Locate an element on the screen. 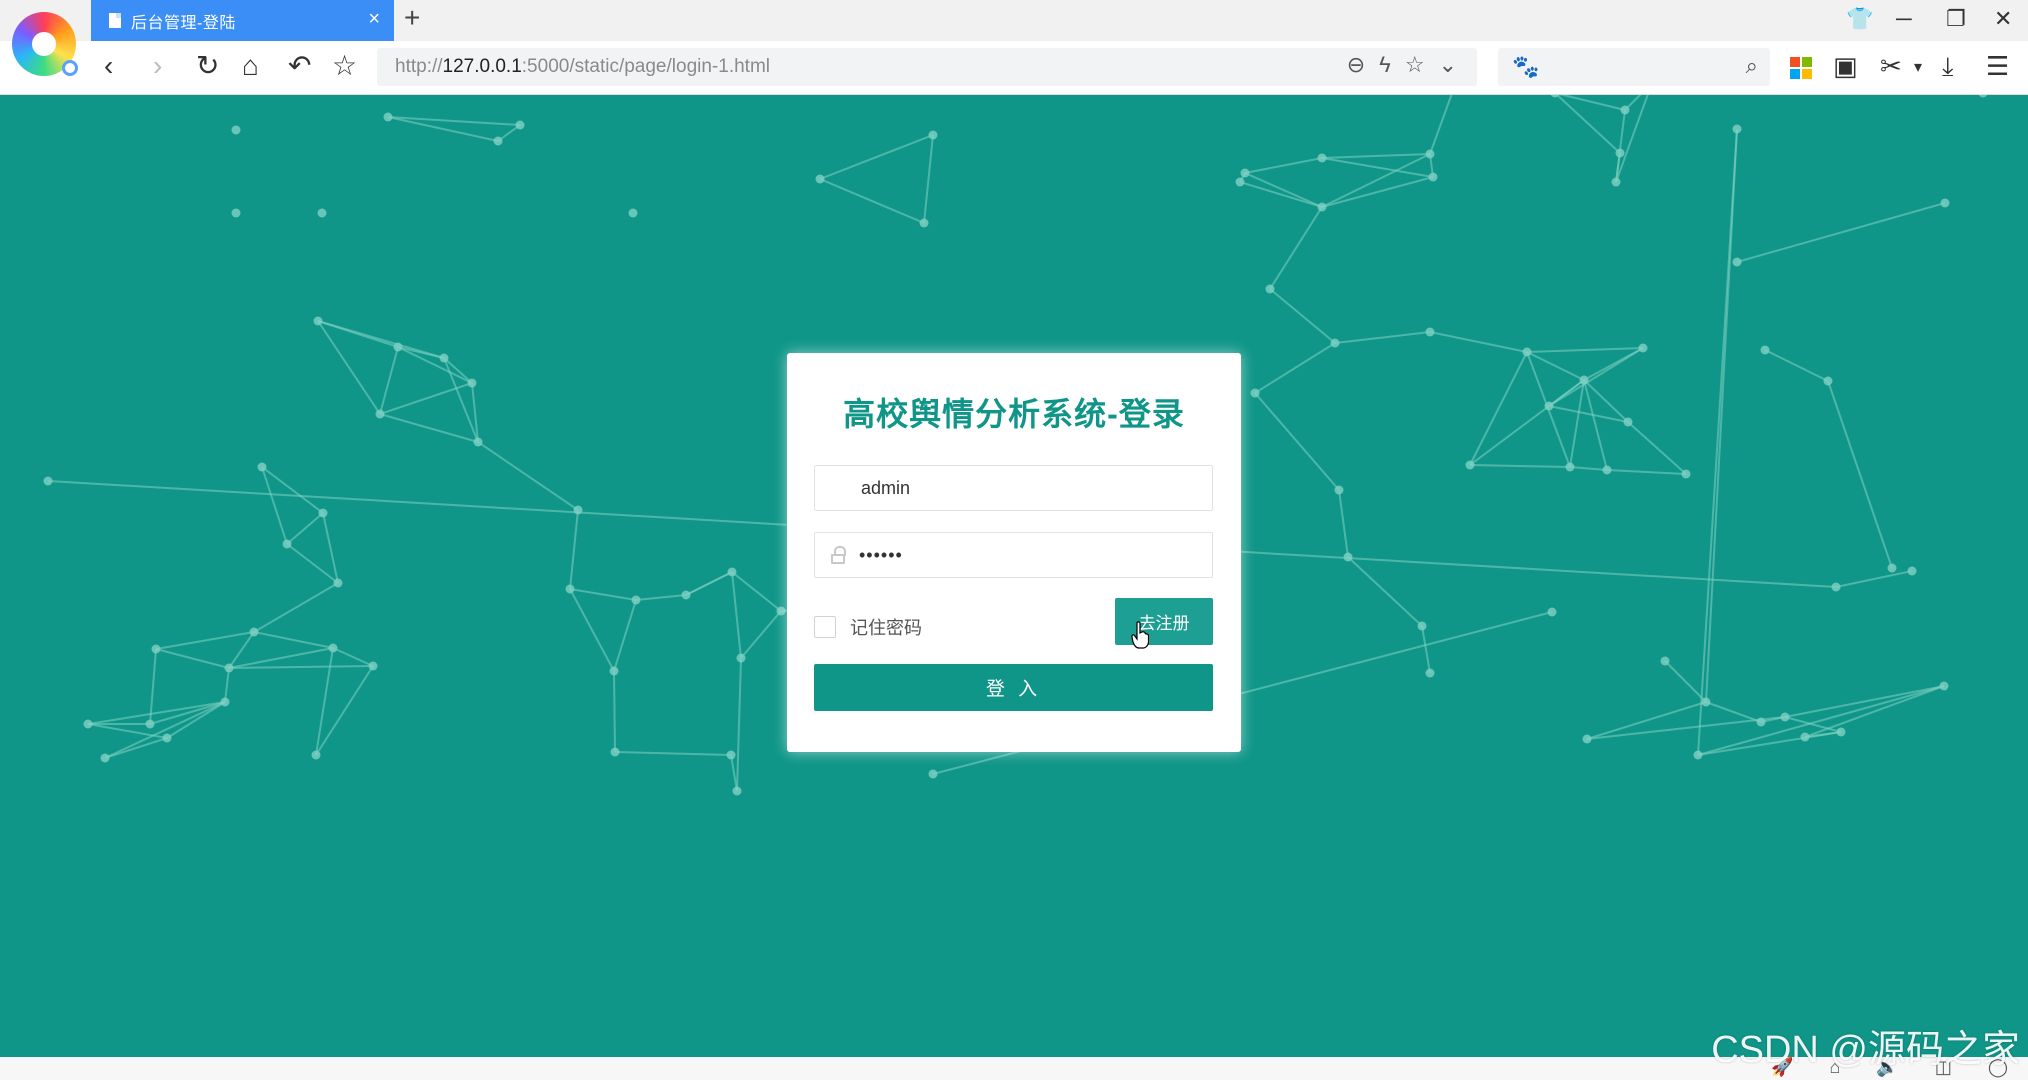 This screenshot has height=1080, width=2028. skin-icon: 👕 is located at coordinates (1859, 19).